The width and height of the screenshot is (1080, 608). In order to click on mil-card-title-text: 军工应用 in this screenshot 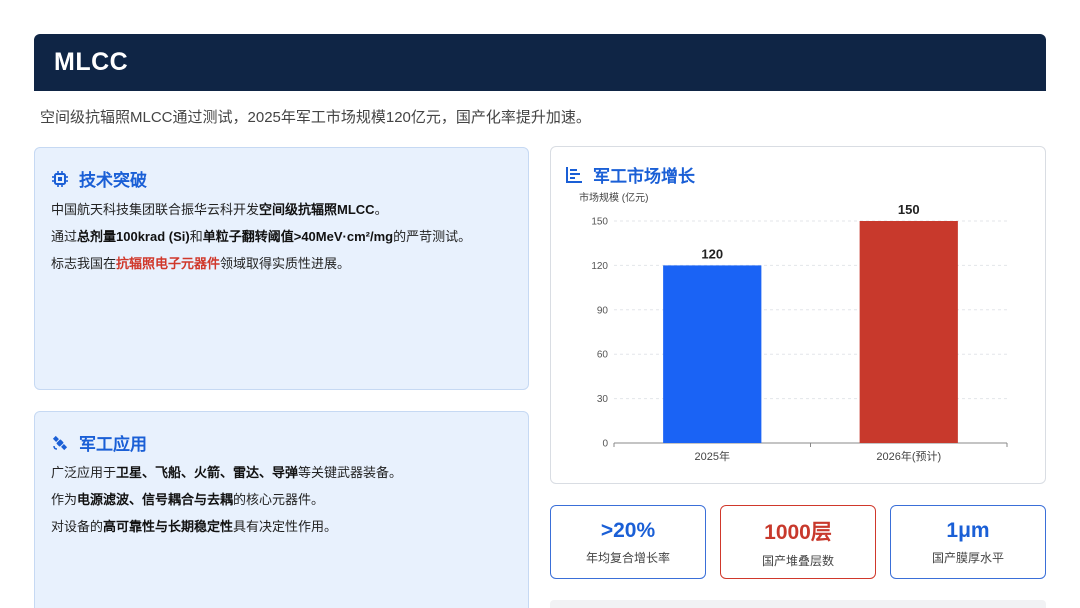, I will do `click(113, 444)`.